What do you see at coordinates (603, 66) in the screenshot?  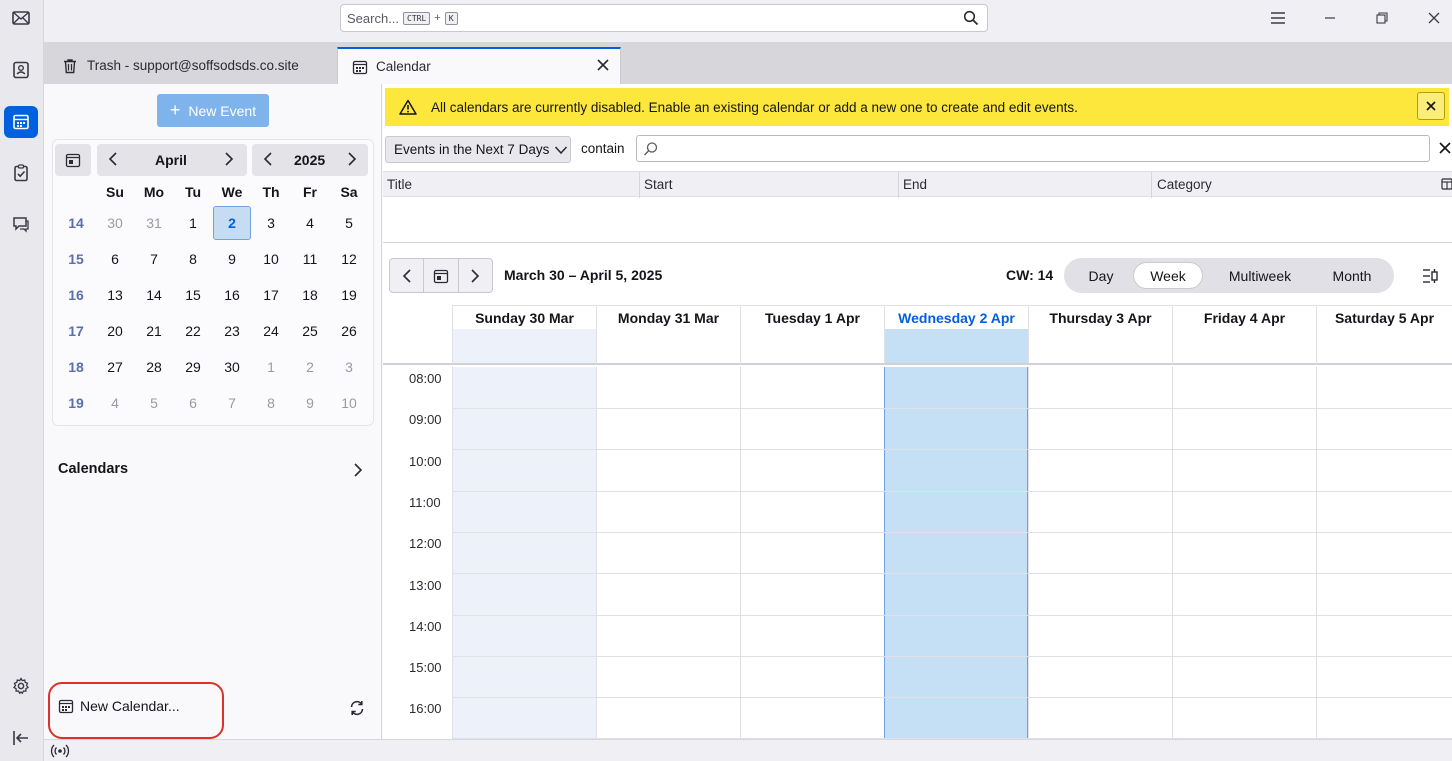 I see `close-tab-button` at bounding box center [603, 66].